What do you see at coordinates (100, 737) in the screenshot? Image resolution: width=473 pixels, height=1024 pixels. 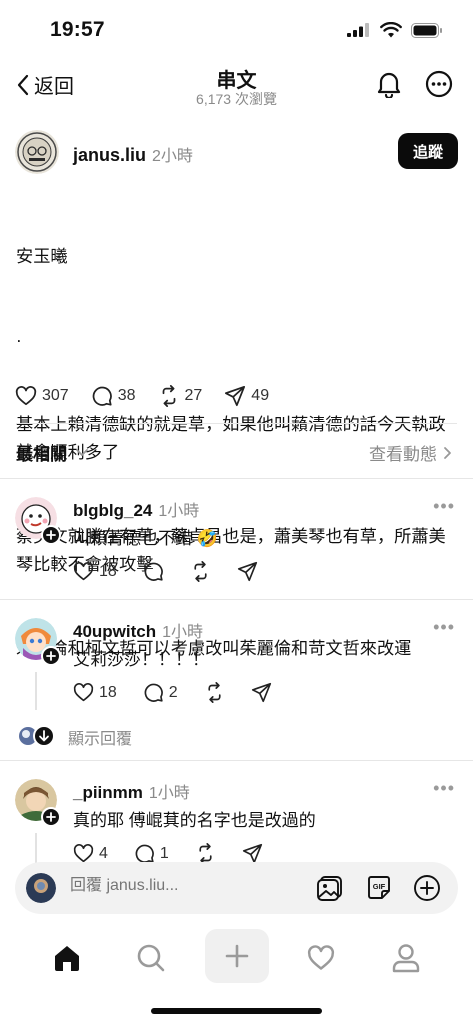 I see `show-replies-link: 顯示回覆` at bounding box center [100, 737].